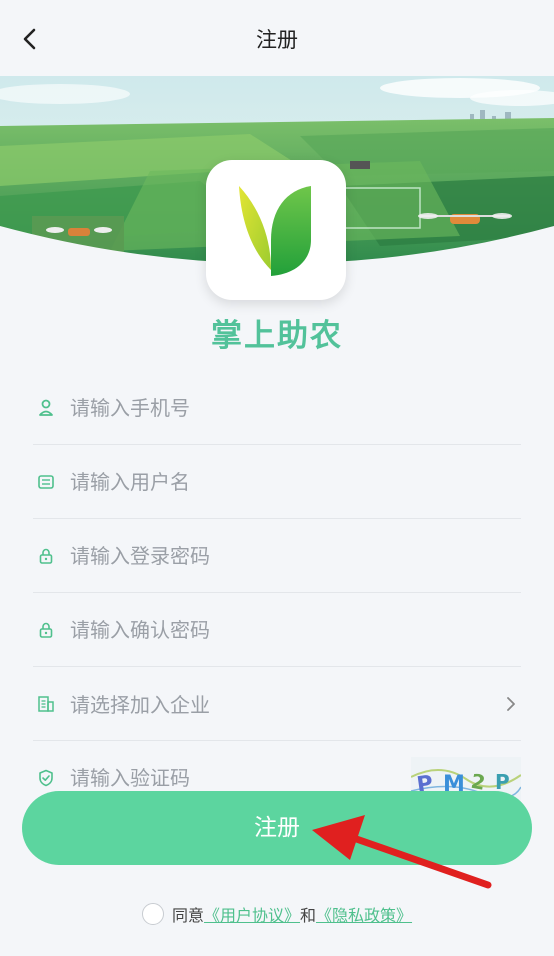 The height and width of the screenshot is (956, 554). I want to click on top-bar: 注册, so click(277, 38).